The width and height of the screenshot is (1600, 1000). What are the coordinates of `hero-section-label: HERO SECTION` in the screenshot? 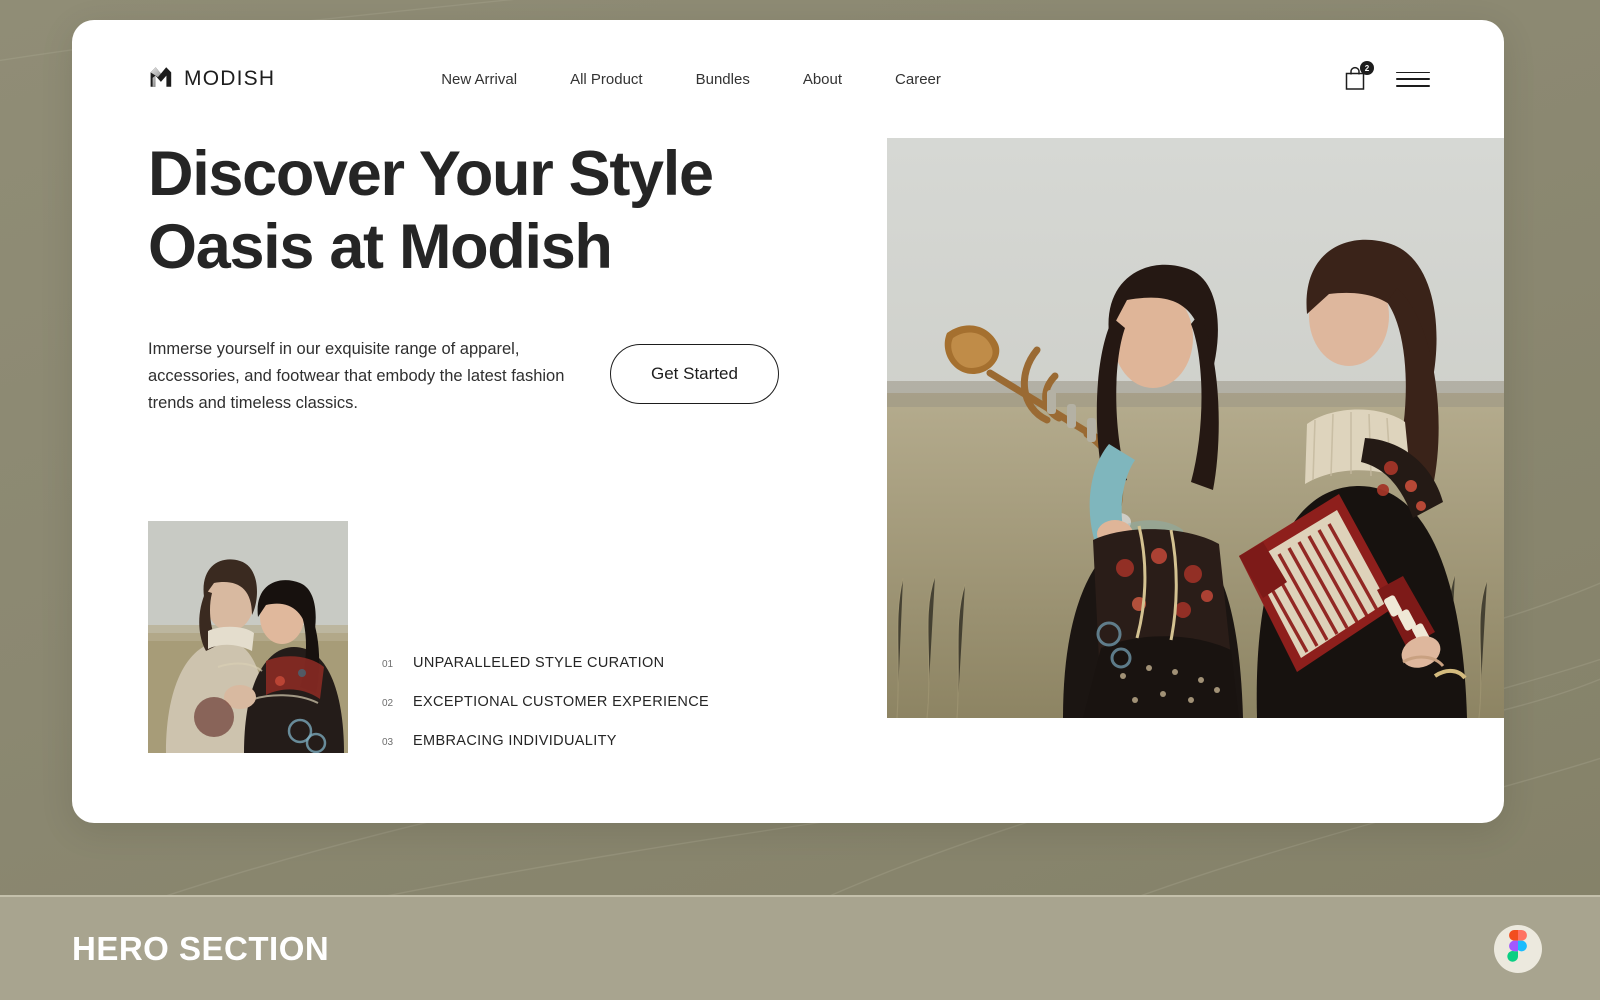 It's located at (201, 948).